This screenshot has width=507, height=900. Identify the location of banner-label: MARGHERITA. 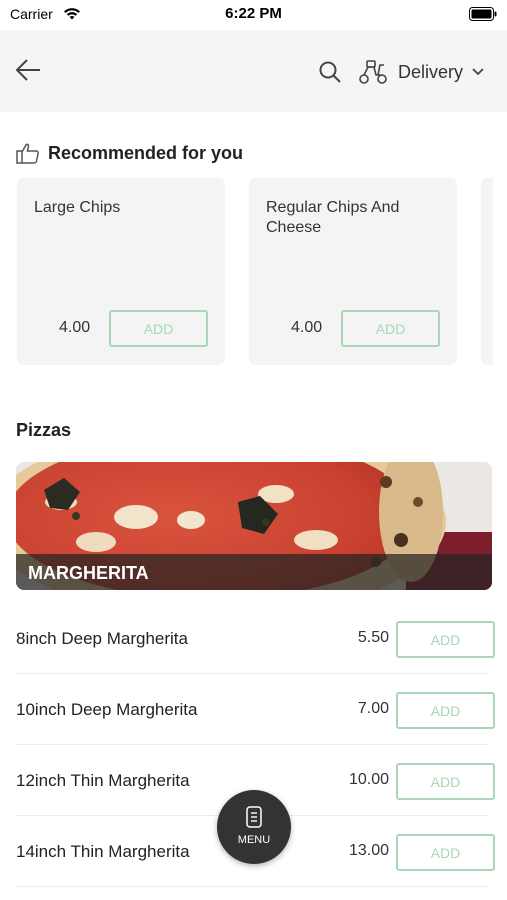
(88, 573).